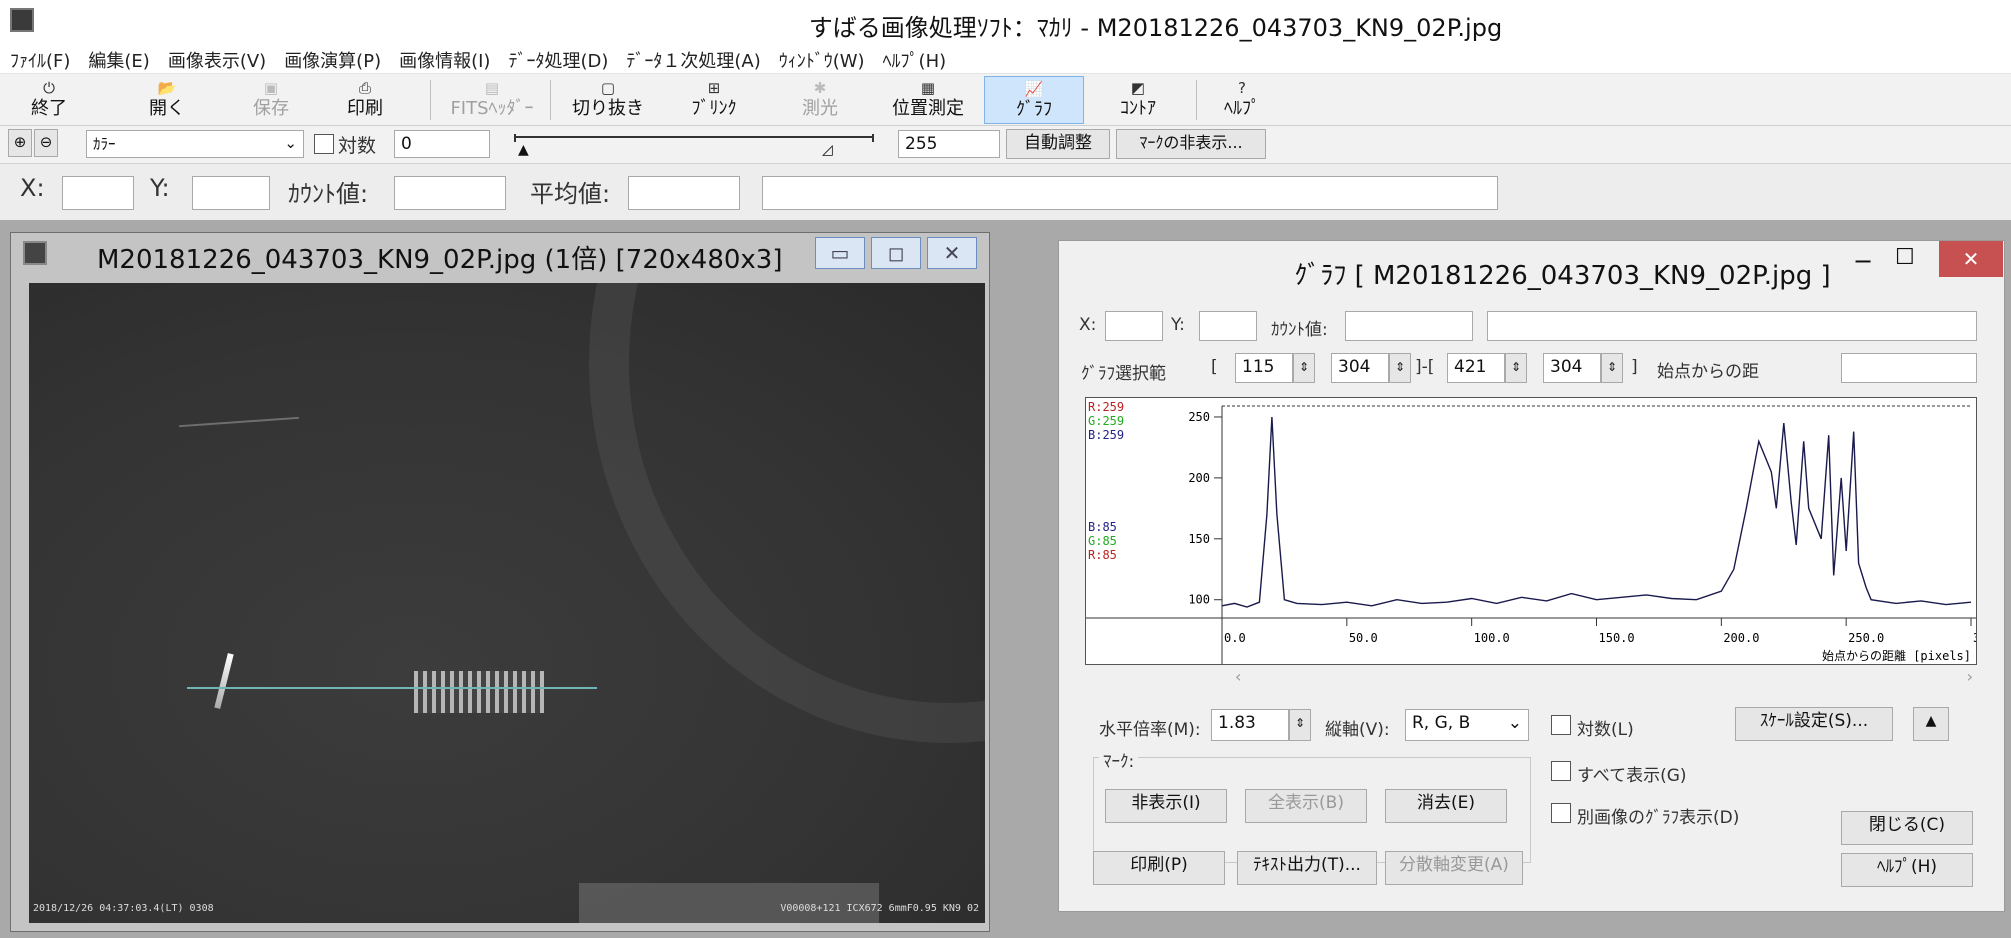 This screenshot has height=938, width=2011. What do you see at coordinates (1425, 367) in the screenshot?
I see `bracket-sep: ]-[` at bounding box center [1425, 367].